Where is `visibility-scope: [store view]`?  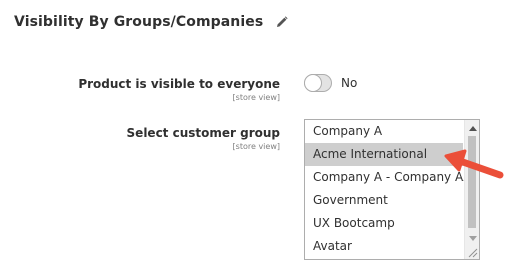
visibility-scope: [store view] is located at coordinates (256, 97).